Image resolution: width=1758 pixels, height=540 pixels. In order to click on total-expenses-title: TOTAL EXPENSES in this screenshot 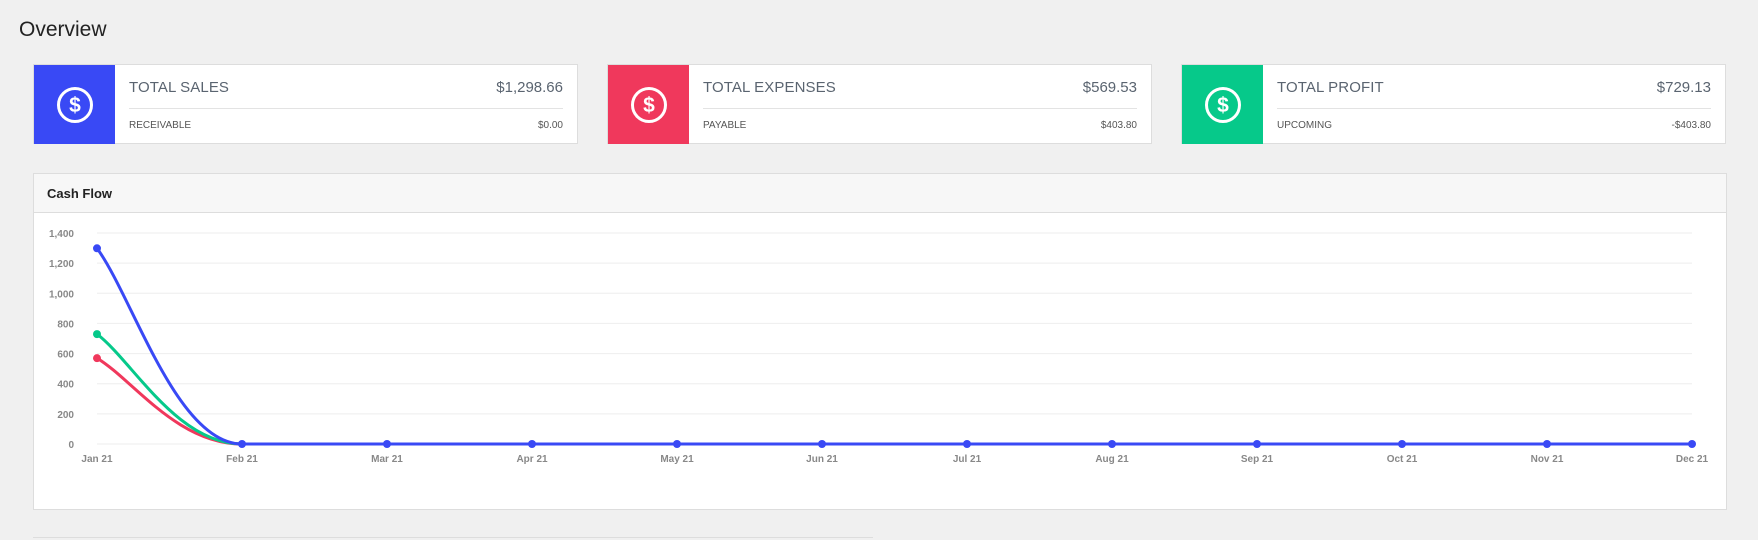, I will do `click(769, 87)`.